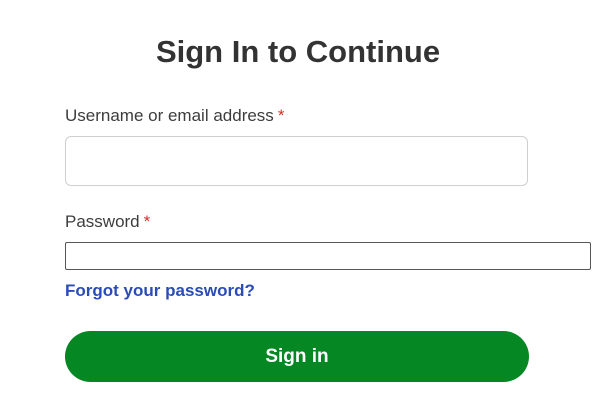  Describe the element at coordinates (169, 115) in the screenshot. I see `username-label-text: Username or email address` at that location.